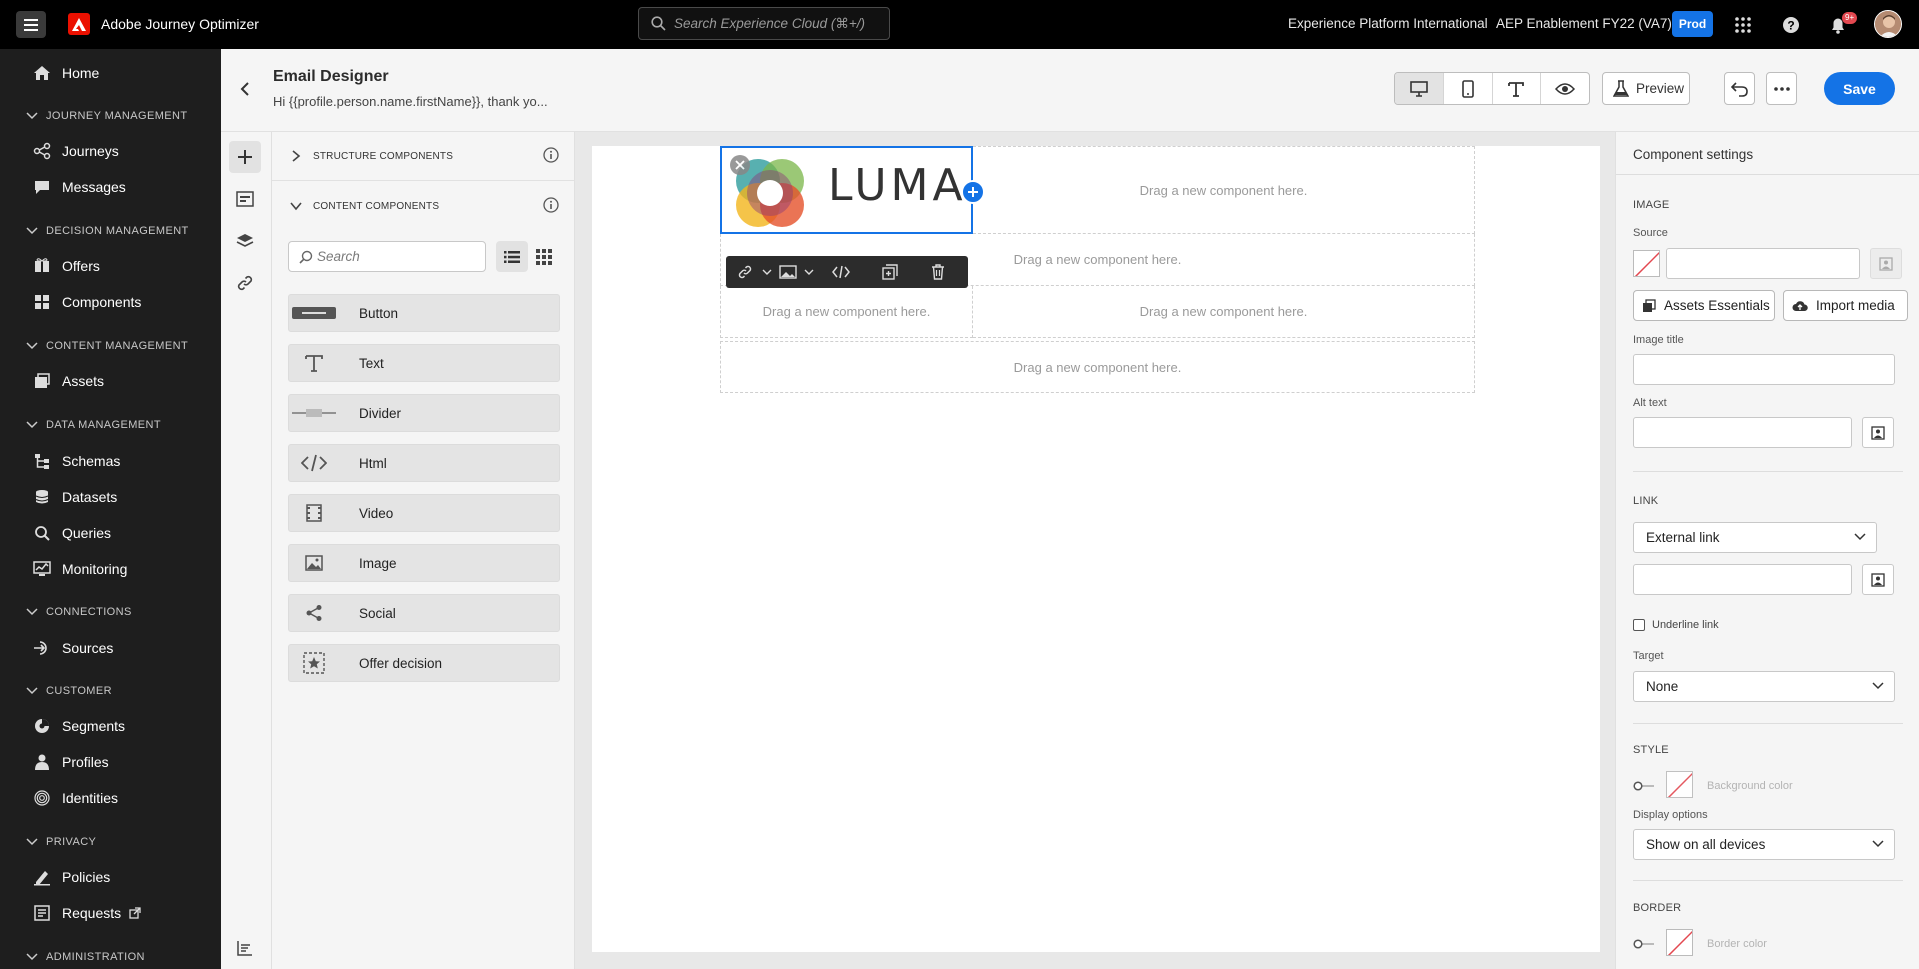 Image resolution: width=1919 pixels, height=969 pixels. Describe the element at coordinates (1845, 305) in the screenshot. I see `import-media-button: Import media` at that location.